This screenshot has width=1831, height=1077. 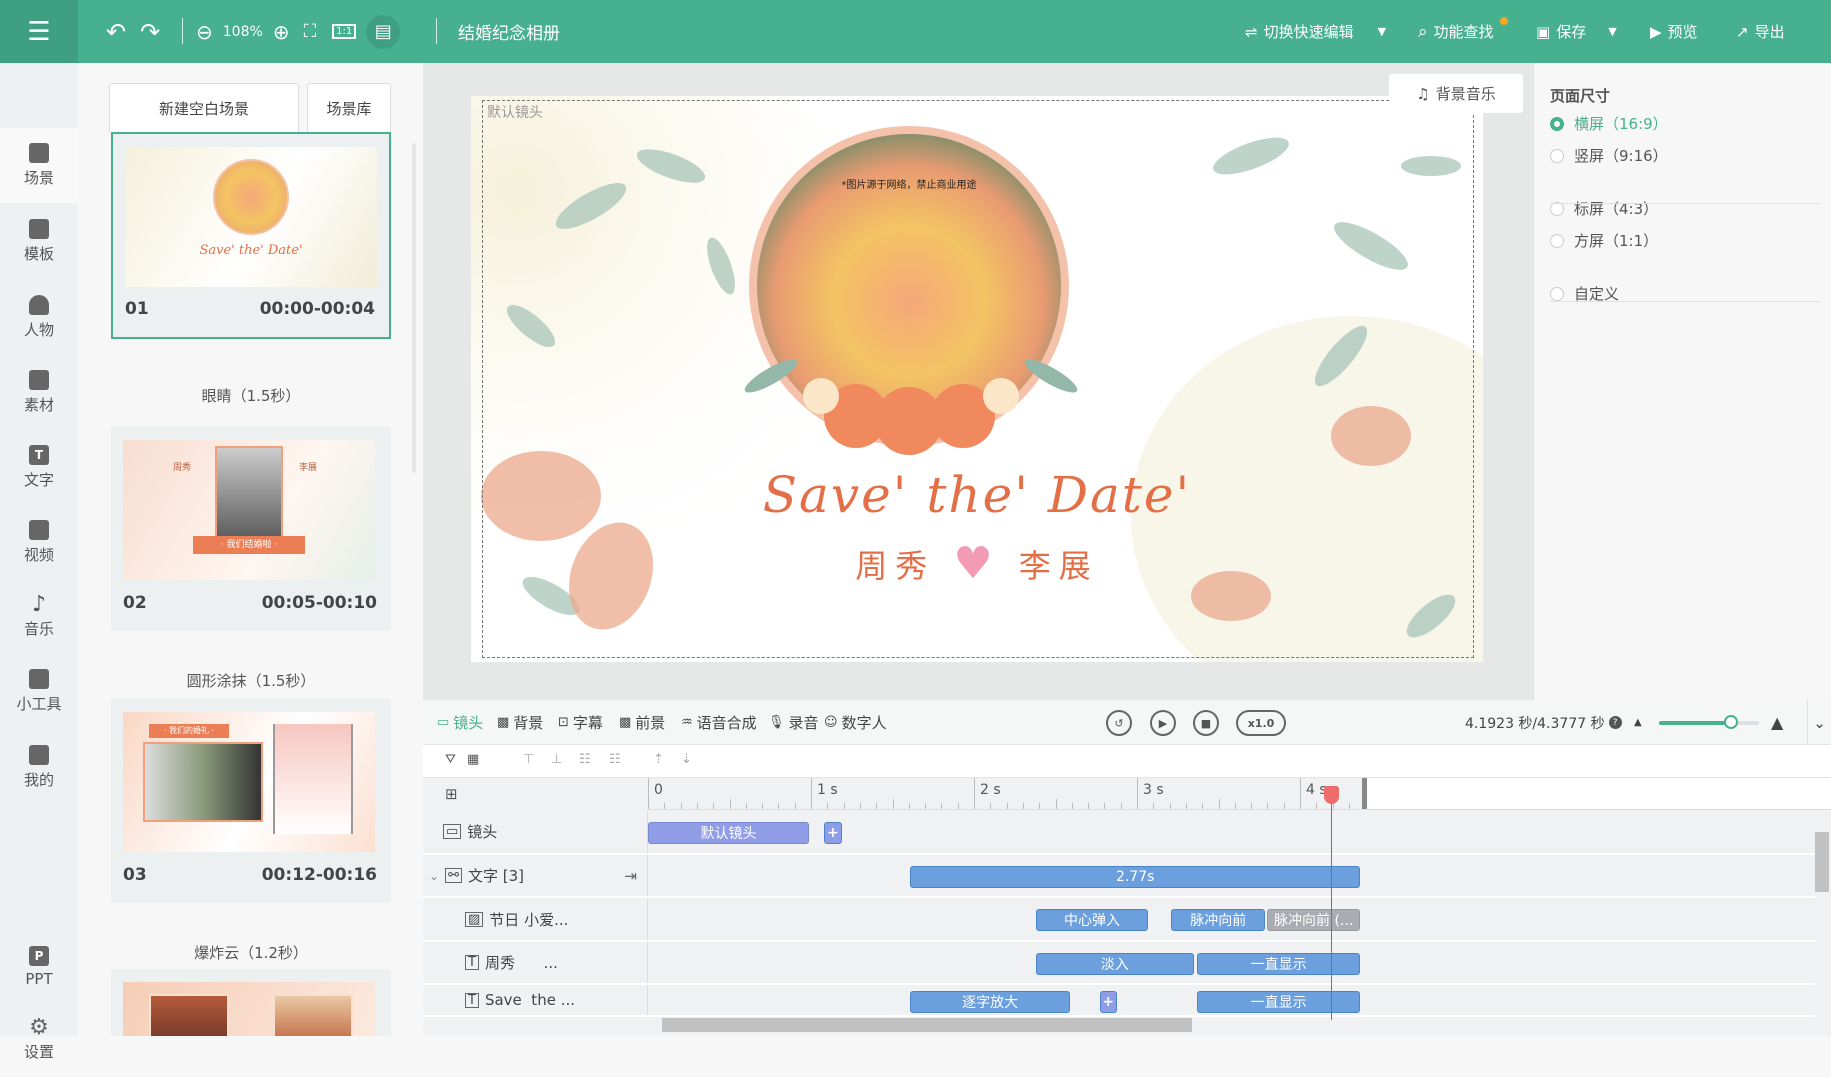 What do you see at coordinates (1332, 795) in the screenshot?
I see `playhead-handle` at bounding box center [1332, 795].